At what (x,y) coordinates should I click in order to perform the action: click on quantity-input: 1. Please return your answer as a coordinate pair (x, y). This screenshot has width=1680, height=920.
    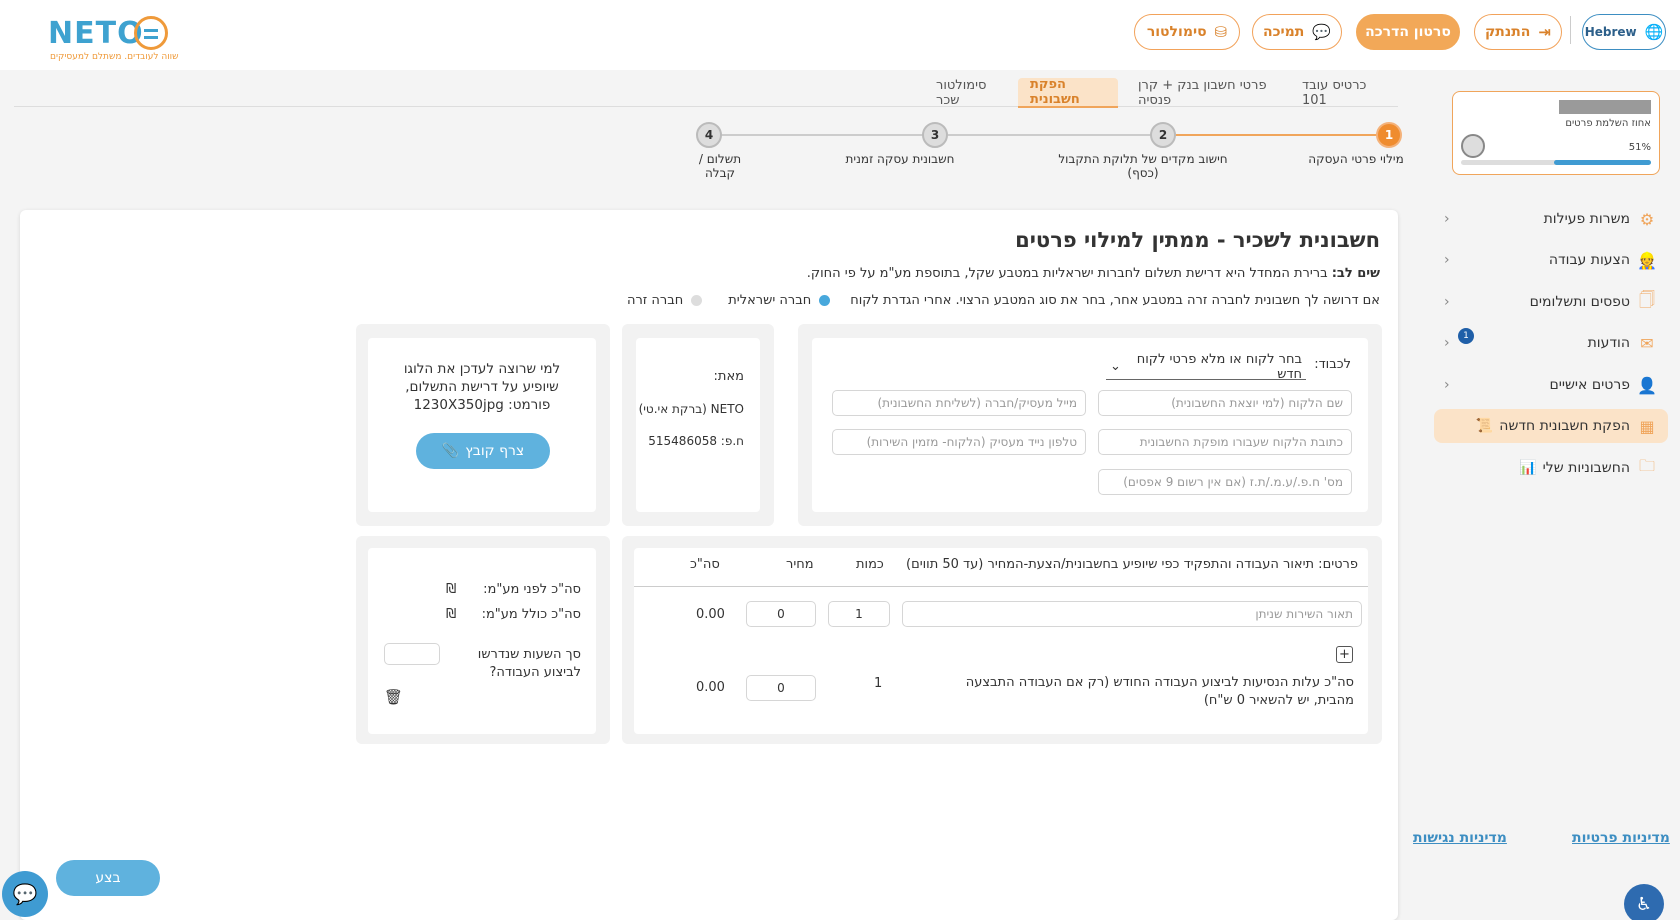
    Looking at the image, I should click on (859, 614).